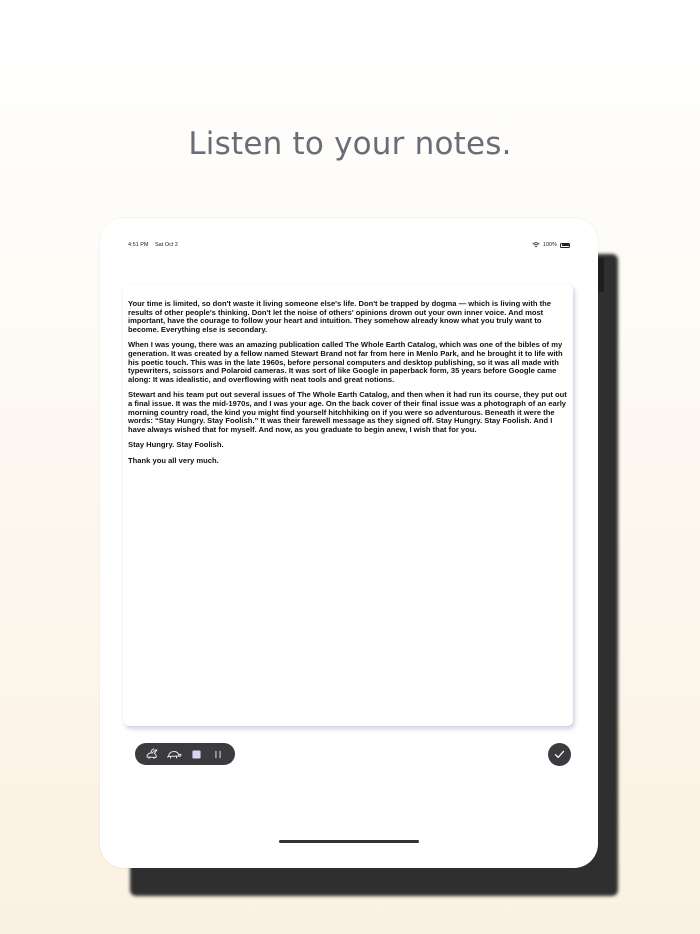  I want to click on speed-slow-button, so click(174, 754).